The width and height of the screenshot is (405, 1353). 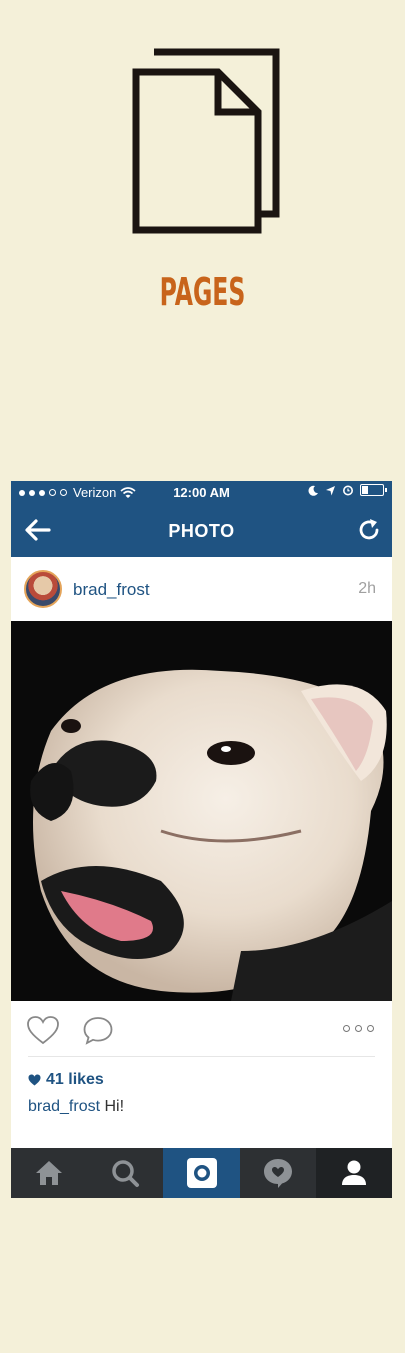 I want to click on post-caption: brad_frost Hi!, so click(x=76, y=1107).